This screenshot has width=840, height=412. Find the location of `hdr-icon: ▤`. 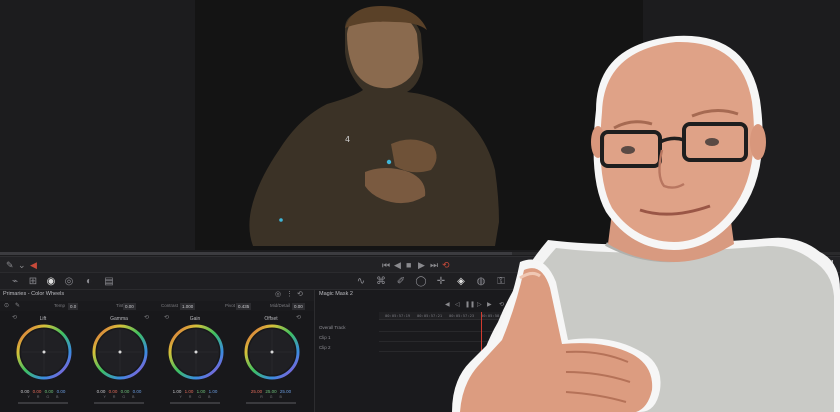

hdr-icon: ▤ is located at coordinates (109, 281).